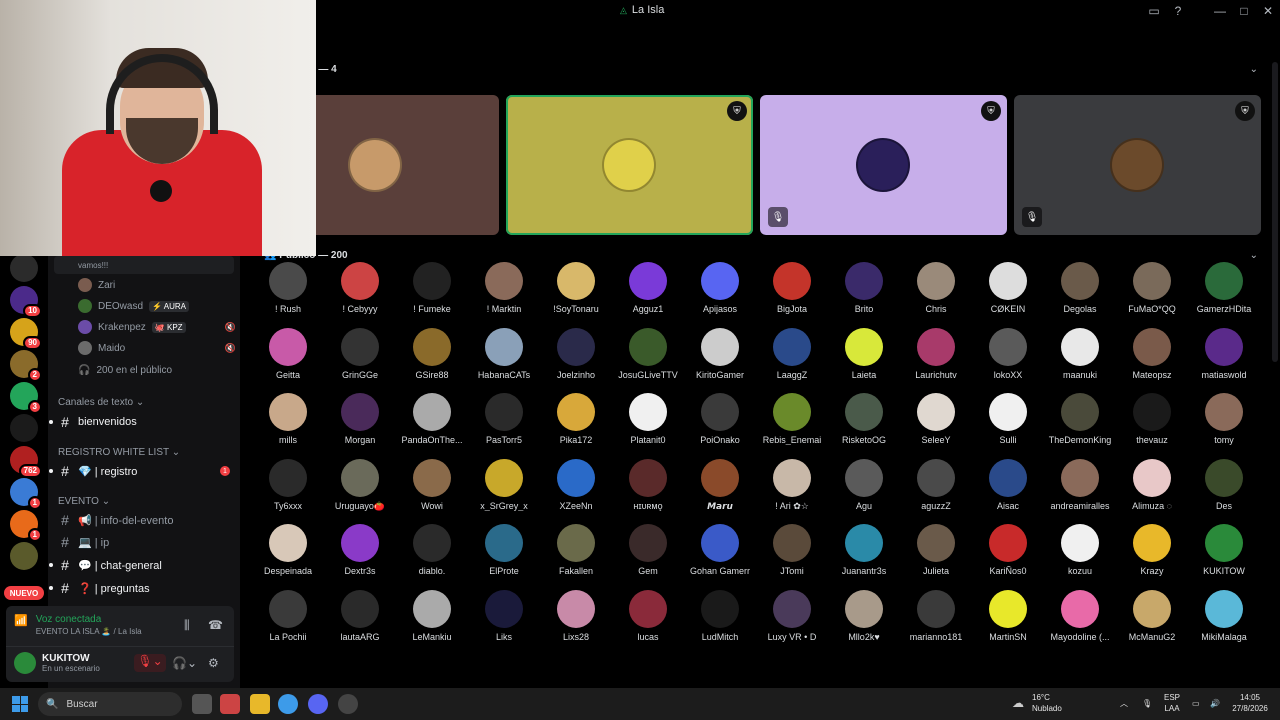  I want to click on audience-member: Luxy VR • D, so click(792, 615).